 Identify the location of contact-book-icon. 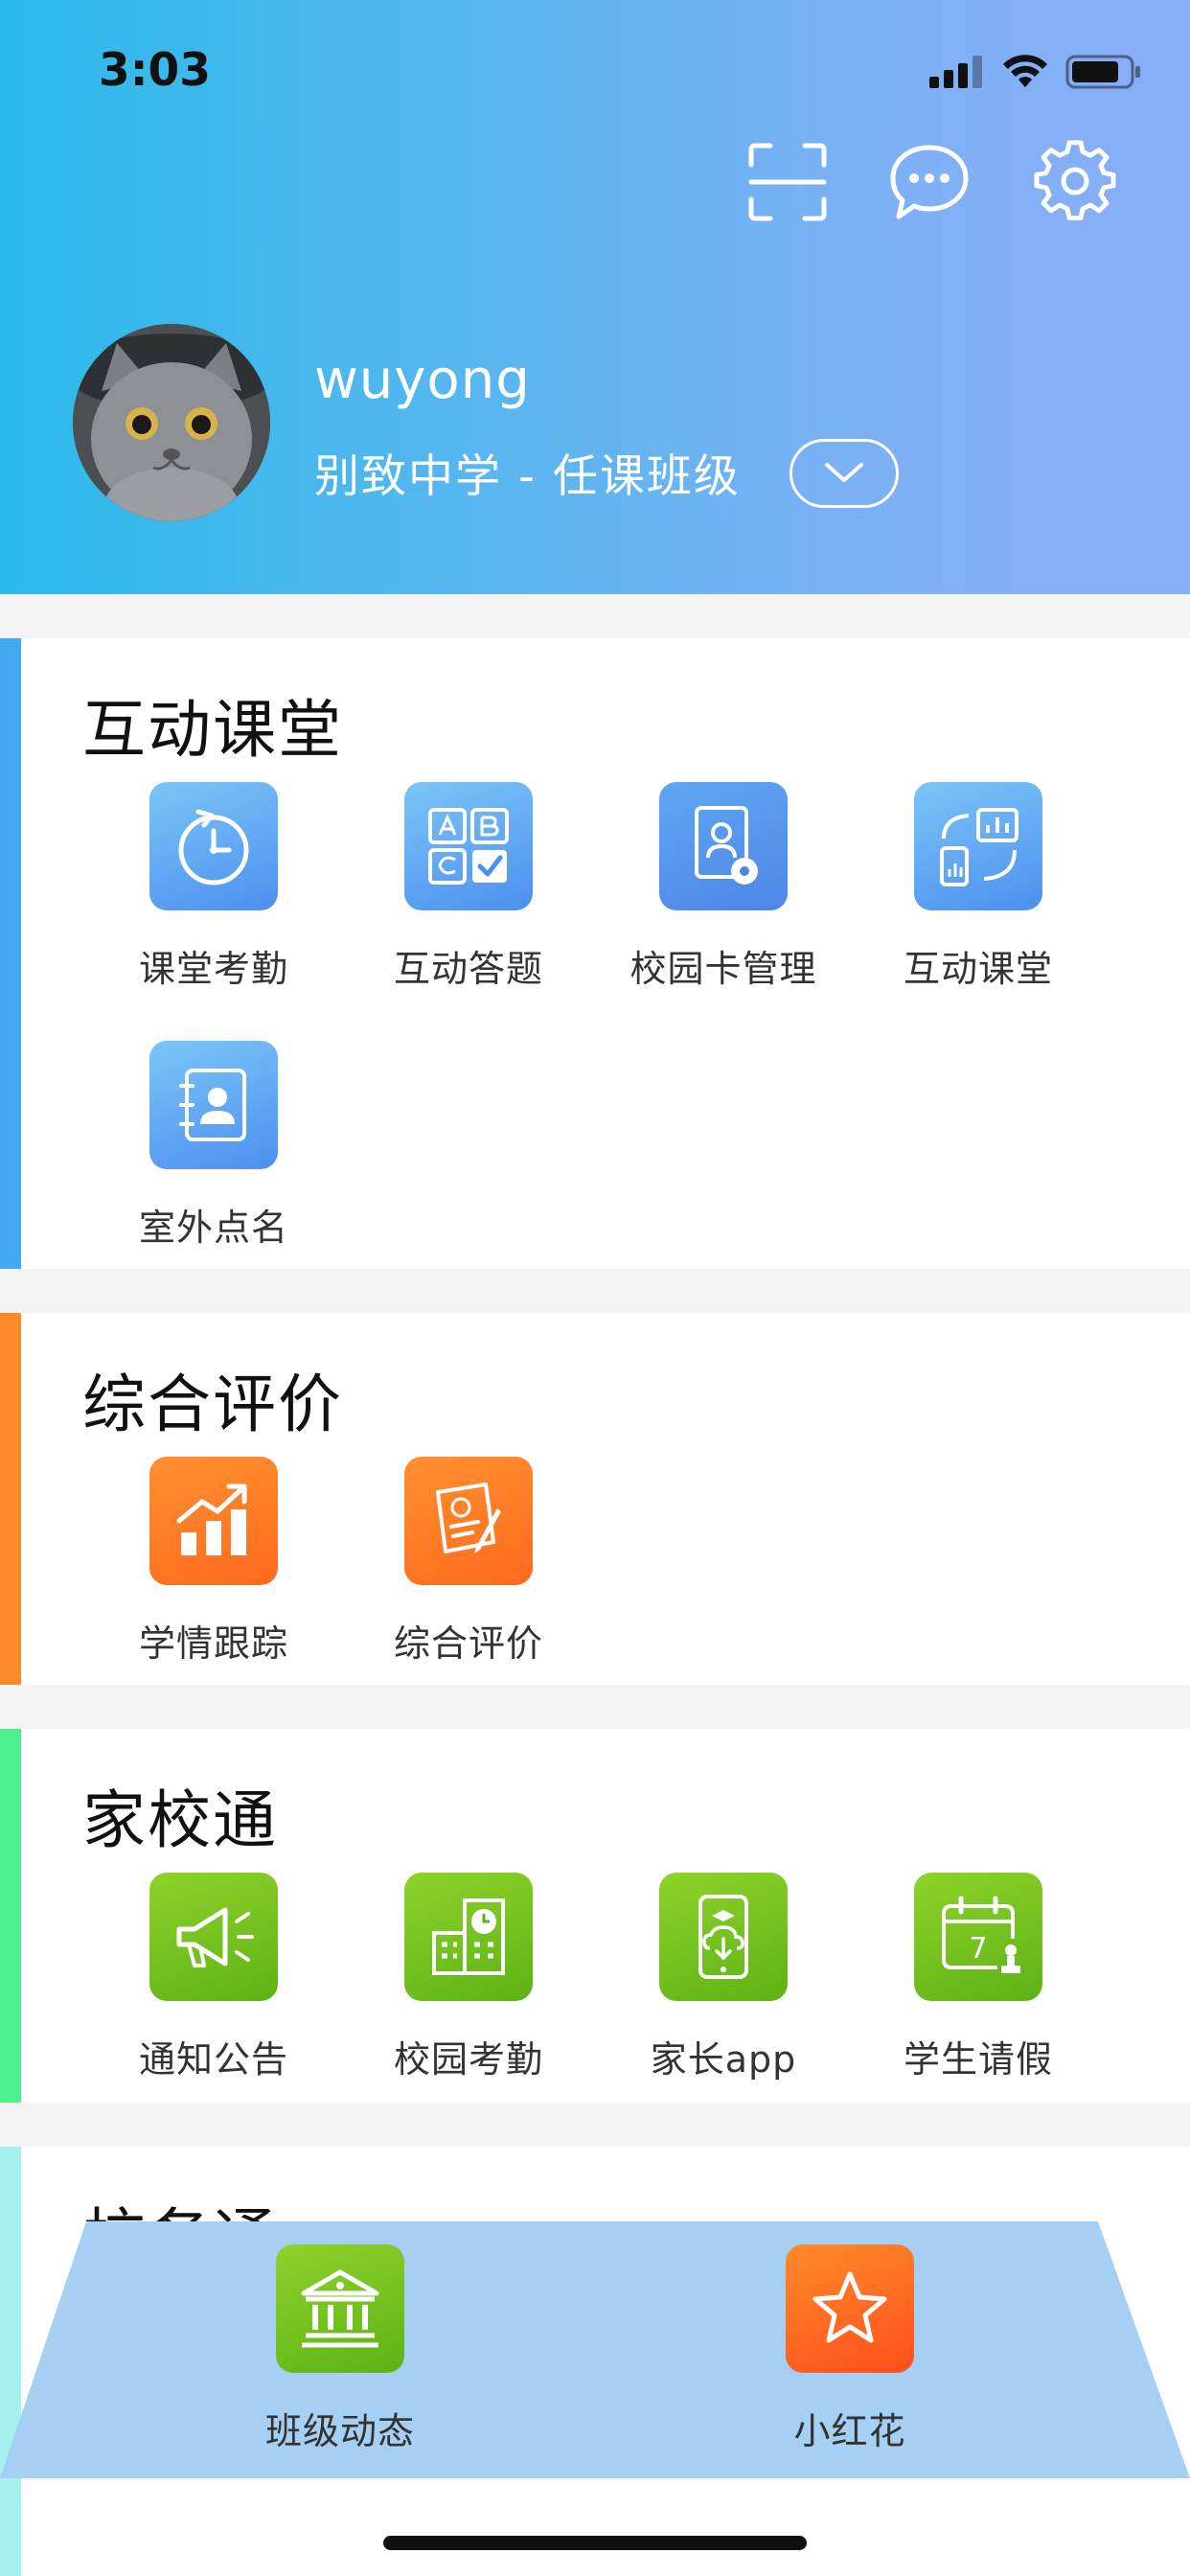
(214, 1105).